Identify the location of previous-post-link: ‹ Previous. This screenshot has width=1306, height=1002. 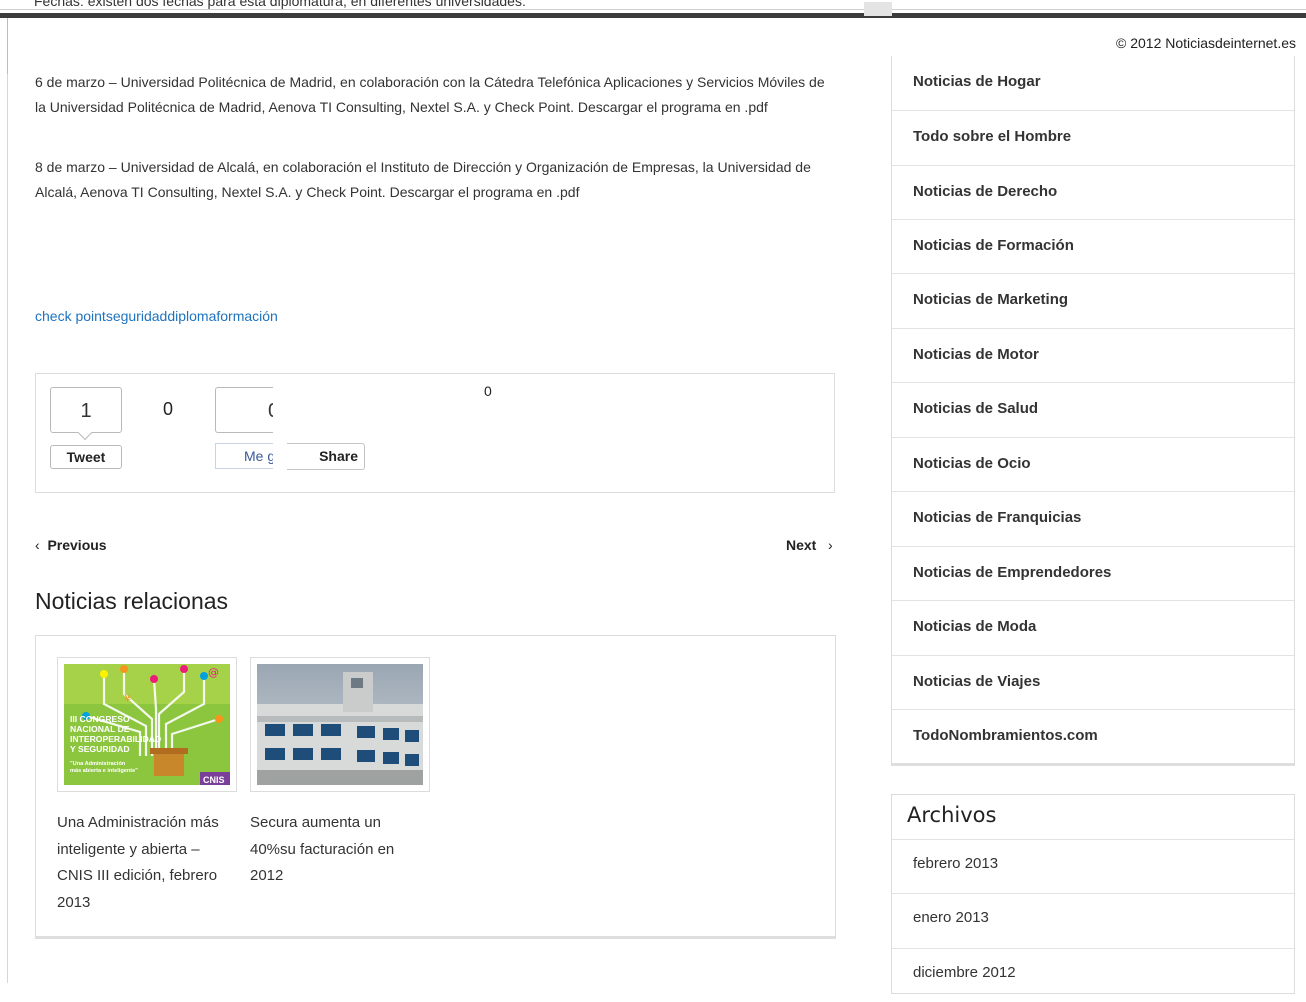
(71, 545).